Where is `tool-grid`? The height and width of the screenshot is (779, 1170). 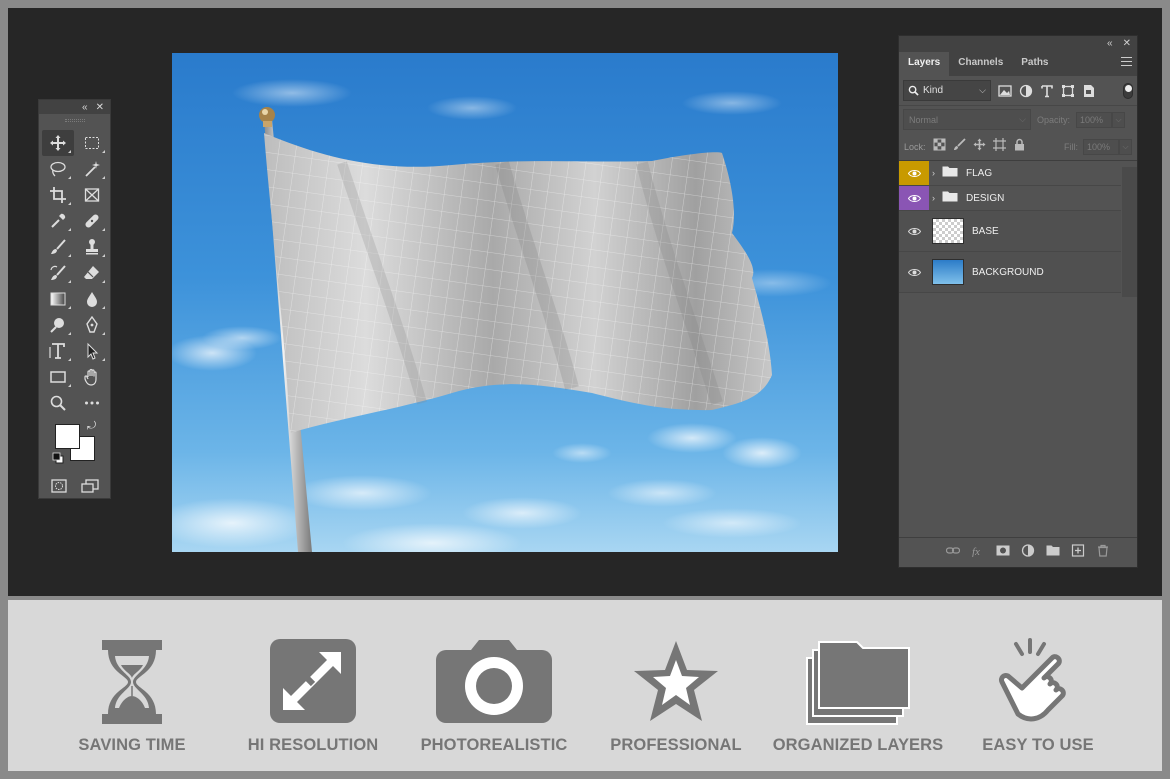 tool-grid is located at coordinates (74, 271).